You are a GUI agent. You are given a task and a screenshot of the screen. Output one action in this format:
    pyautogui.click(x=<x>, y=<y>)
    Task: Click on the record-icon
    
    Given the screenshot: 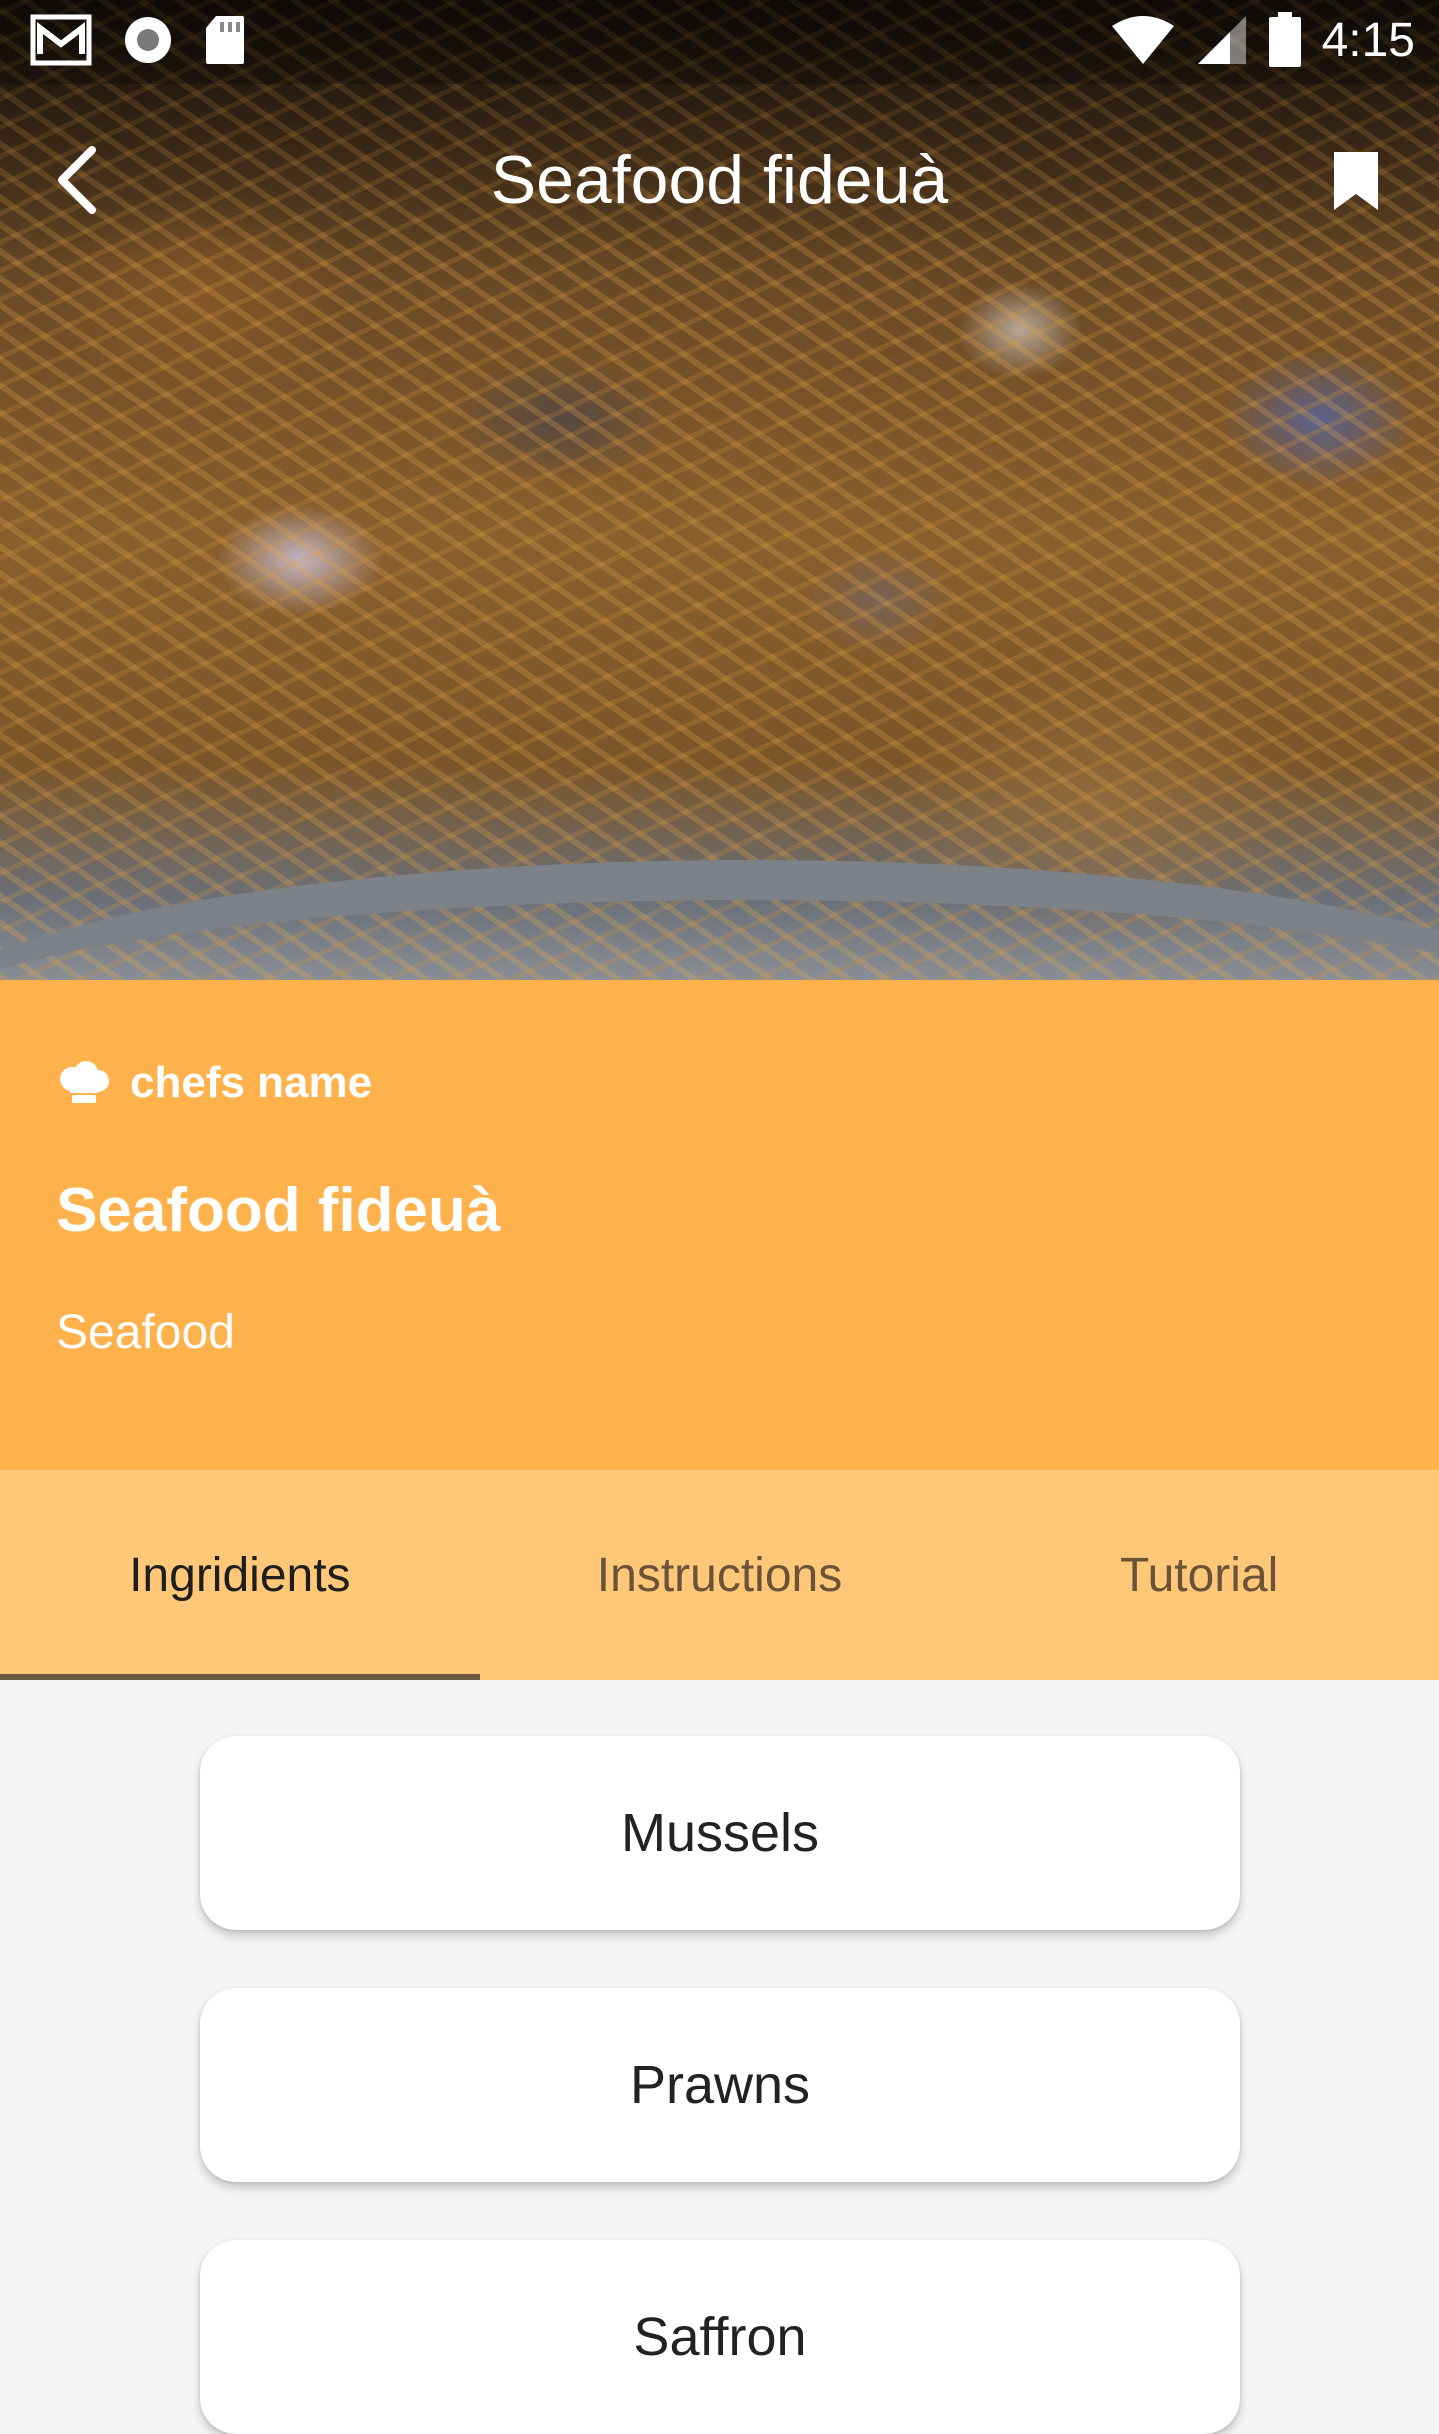 What is the action you would take?
    pyautogui.click(x=148, y=40)
    